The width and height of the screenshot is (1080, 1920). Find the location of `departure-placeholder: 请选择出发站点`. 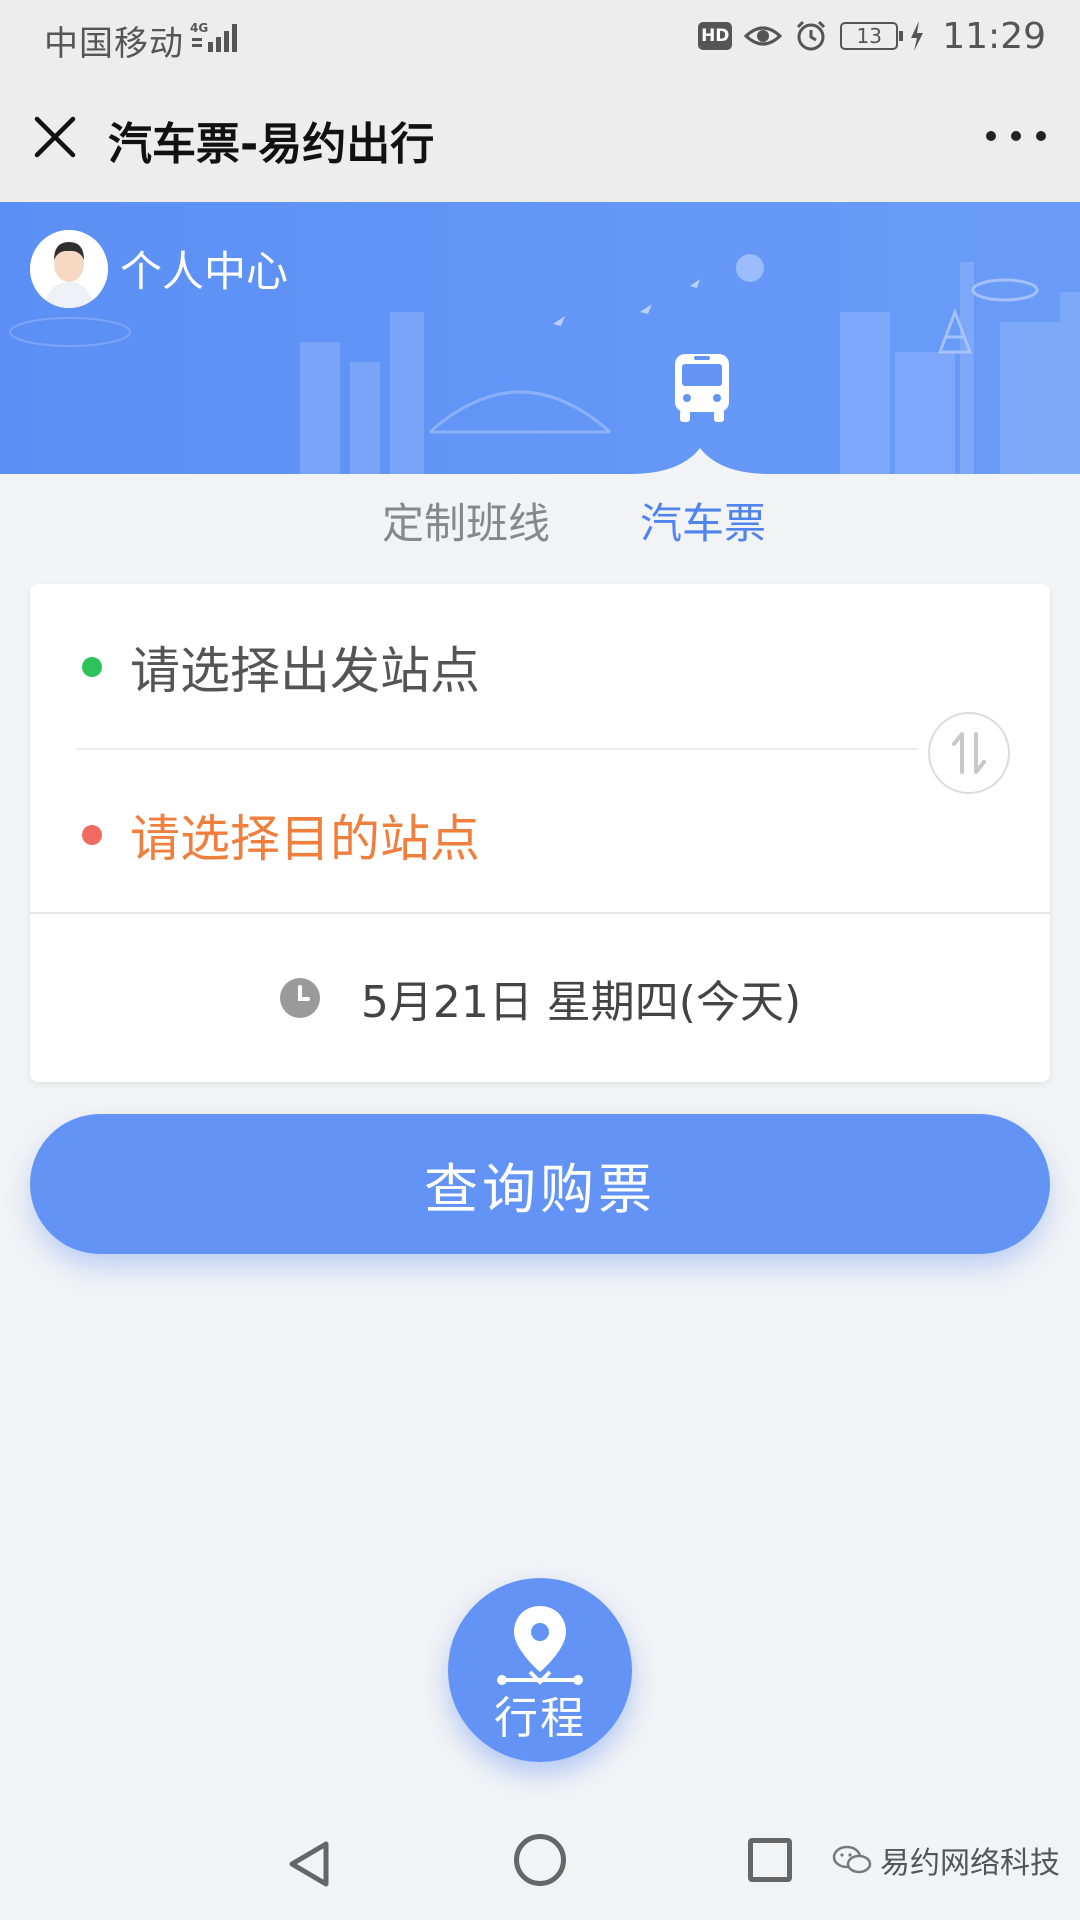

departure-placeholder: 请选择出发站点 is located at coordinates (305, 671).